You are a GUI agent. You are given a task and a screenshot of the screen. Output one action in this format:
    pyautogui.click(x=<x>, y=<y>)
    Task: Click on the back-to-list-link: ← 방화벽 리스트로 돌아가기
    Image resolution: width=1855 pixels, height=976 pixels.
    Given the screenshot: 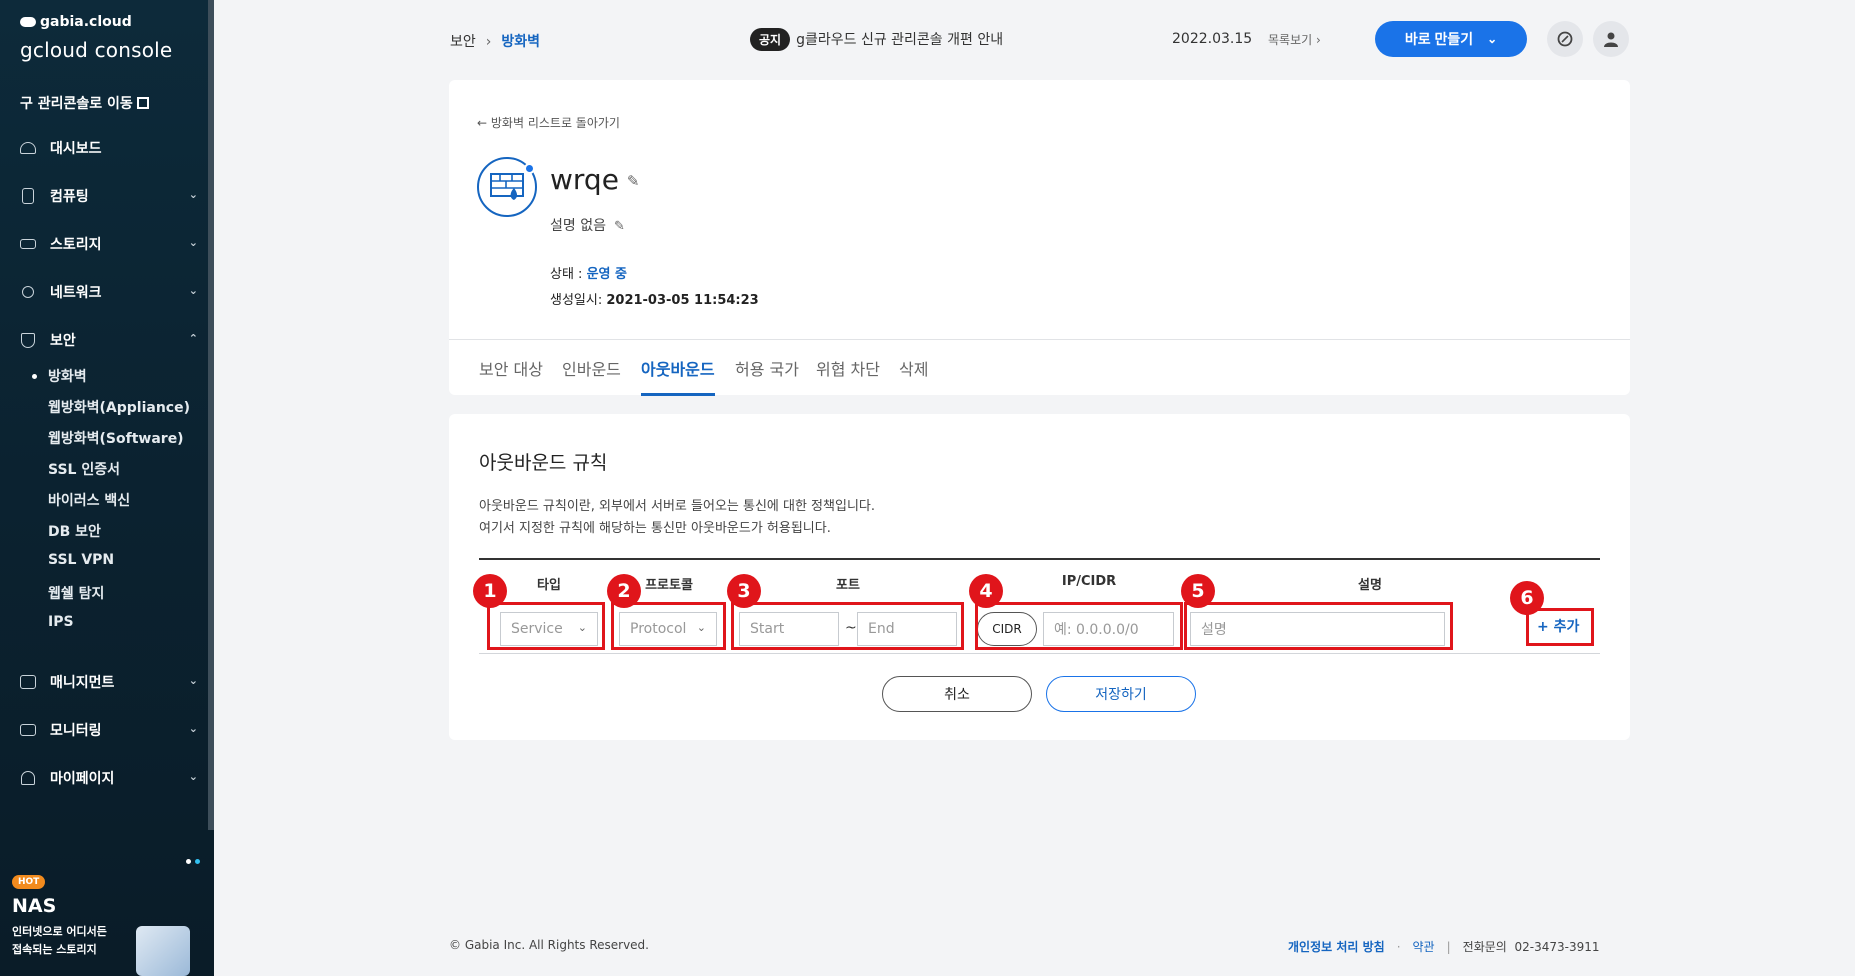 What is the action you would take?
    pyautogui.click(x=548, y=122)
    